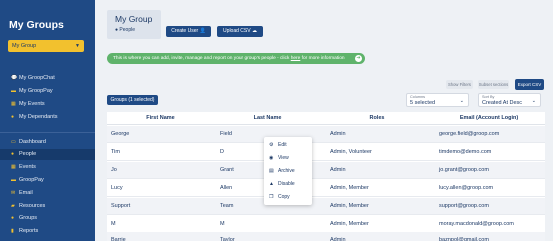 The width and height of the screenshot is (553, 241). Describe the element at coordinates (185, 31) in the screenshot. I see `create-user-label: Create User` at that location.